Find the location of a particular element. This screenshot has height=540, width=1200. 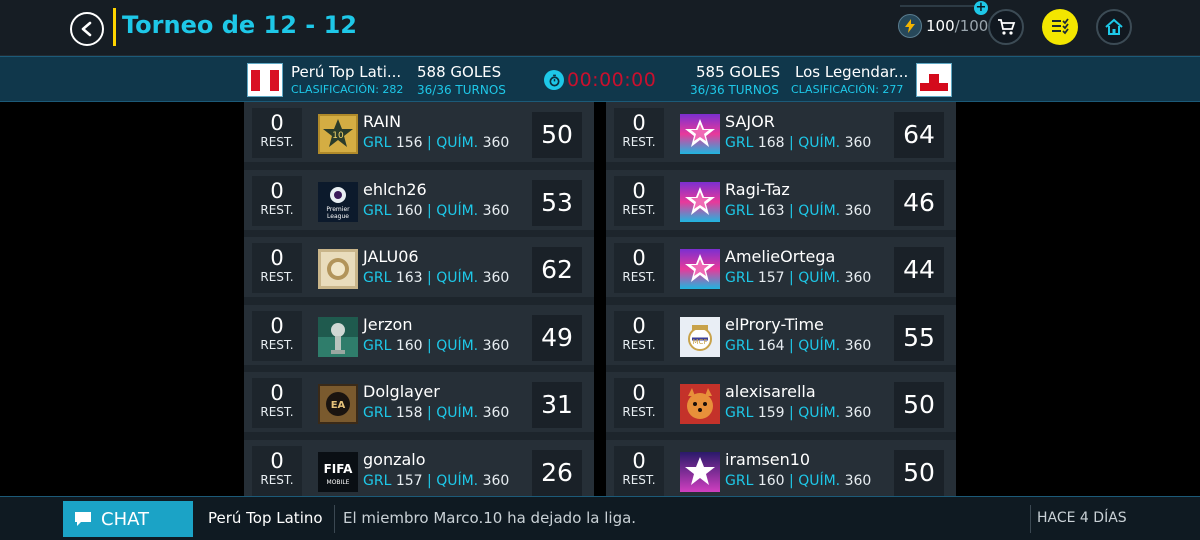

add-currency-icon: + is located at coordinates (981, 8).